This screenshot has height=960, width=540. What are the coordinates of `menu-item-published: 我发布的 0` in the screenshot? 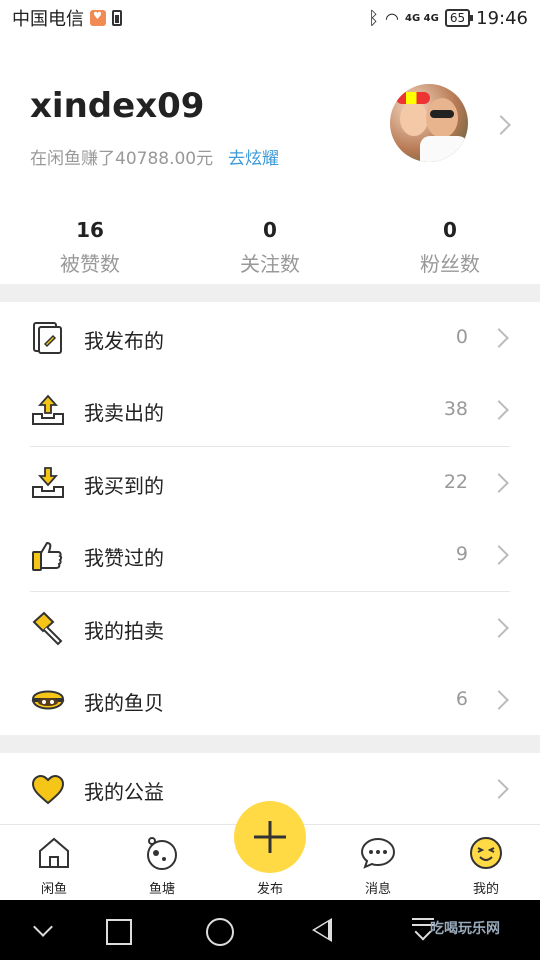 It's located at (270, 338).